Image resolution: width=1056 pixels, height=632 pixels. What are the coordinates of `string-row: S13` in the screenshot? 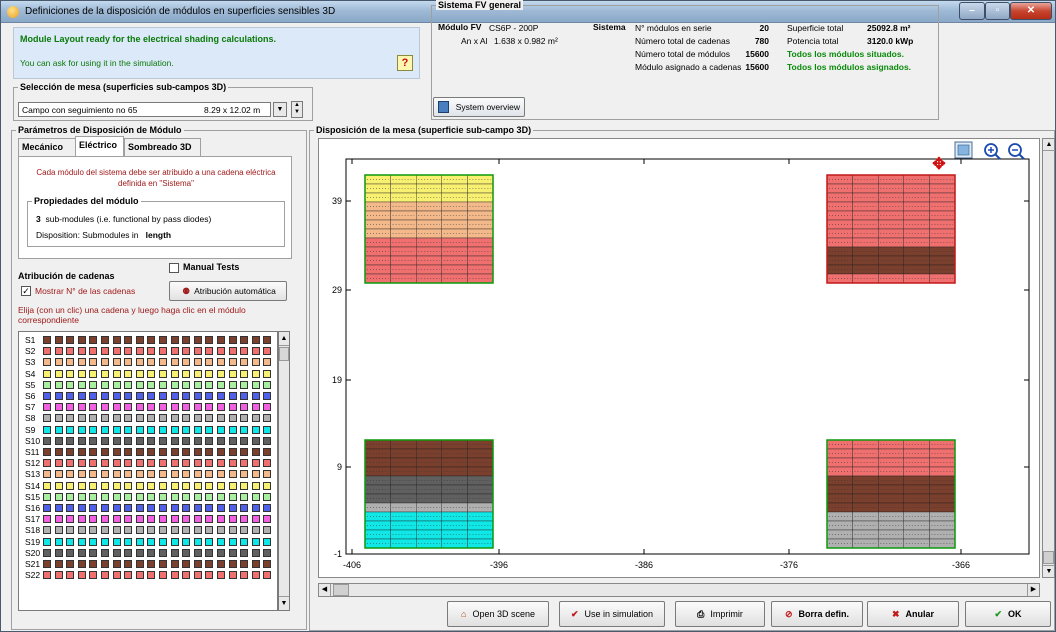 It's located at (148, 473).